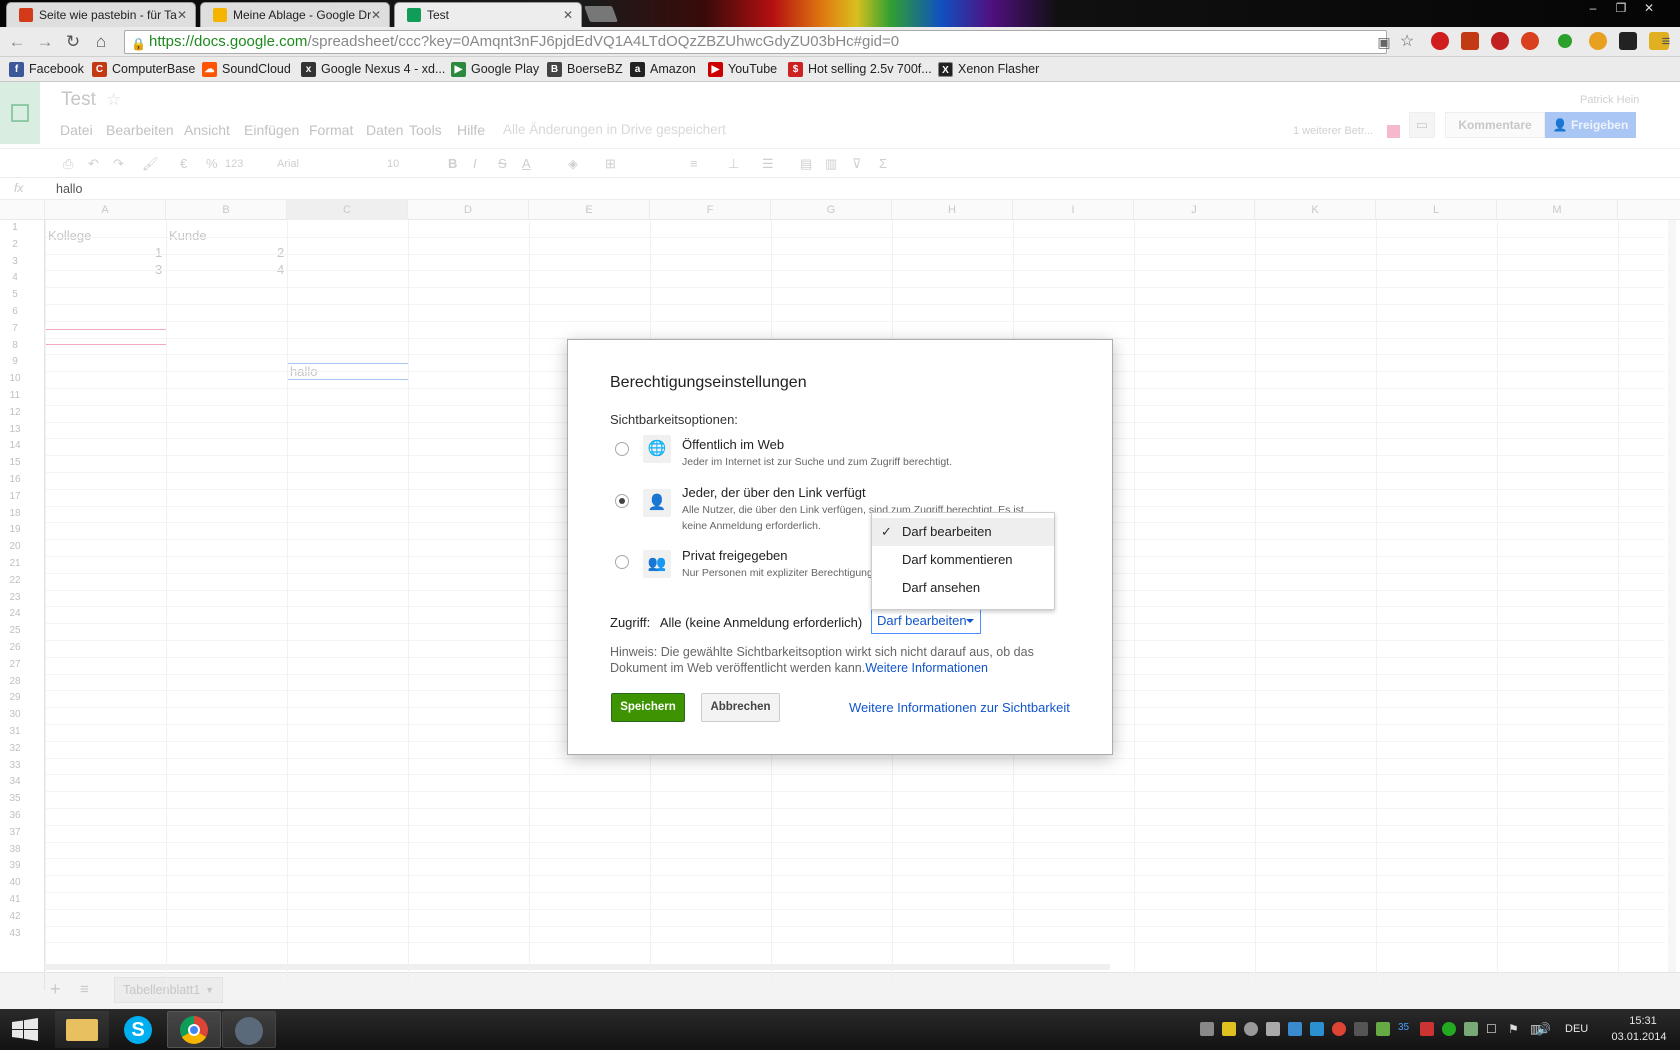  Describe the element at coordinates (15, 731) in the screenshot. I see `row-header: 31` at that location.